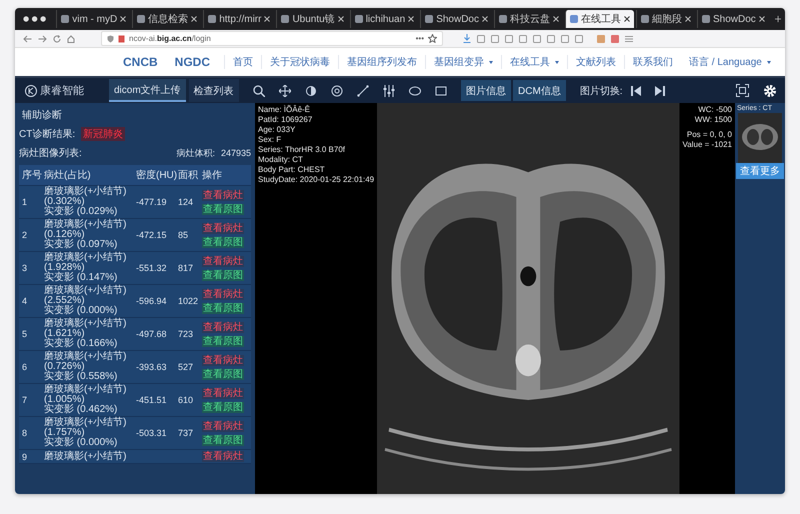 Image resolution: width=800 pixels, height=514 pixels. Describe the element at coordinates (152, 268) in the screenshot. I see `density-cell-text: -551.32` at that location.